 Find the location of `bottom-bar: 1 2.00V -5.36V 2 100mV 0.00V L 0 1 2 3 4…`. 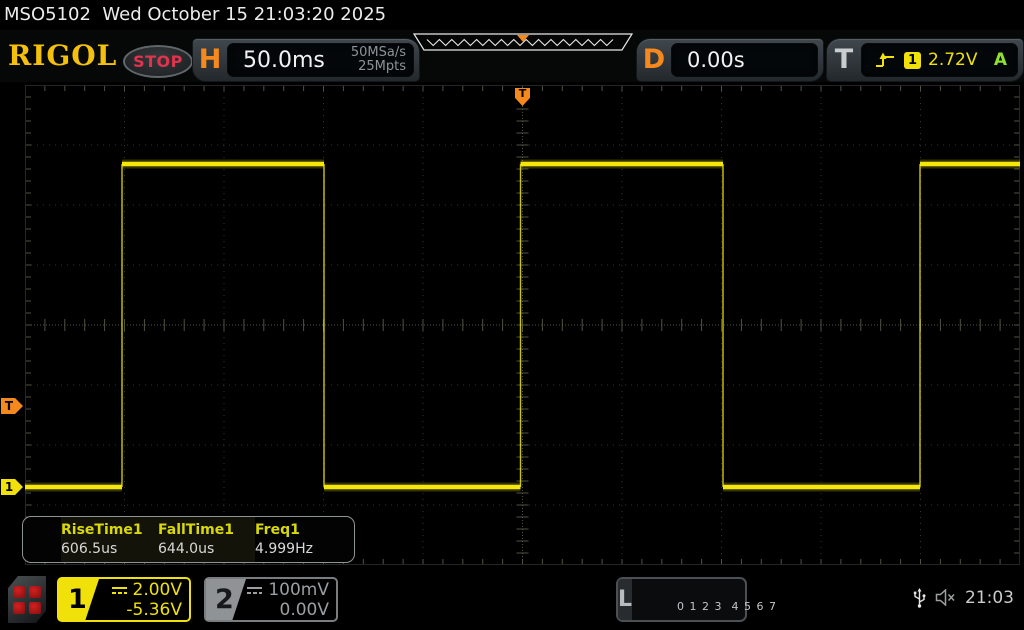

bottom-bar: 1 2.00V -5.36V 2 100mV 0.00V L 0 1 2 3 4… is located at coordinates (512, 600).